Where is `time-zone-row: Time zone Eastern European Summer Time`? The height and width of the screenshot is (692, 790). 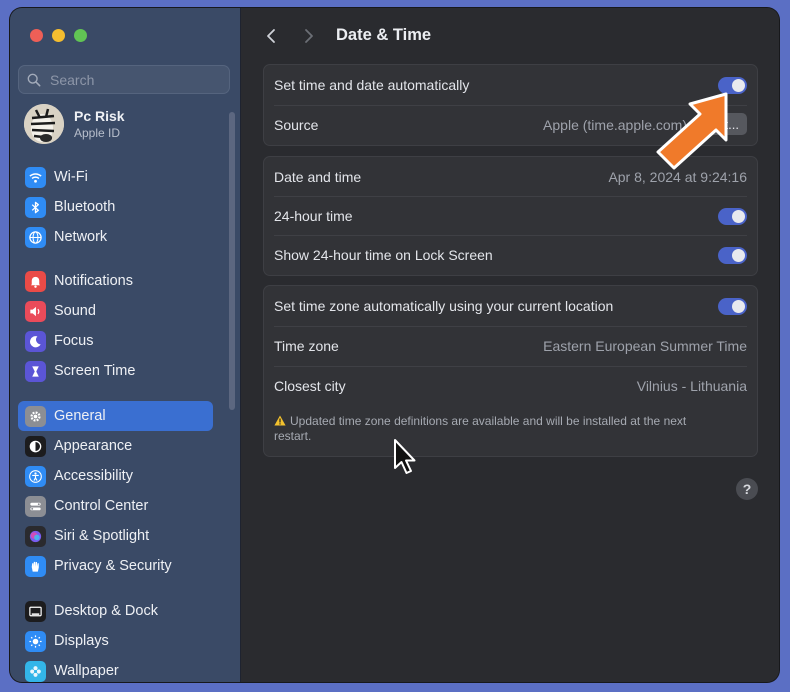
time-zone-row: Time zone Eastern European Summer Time is located at coordinates (510, 346).